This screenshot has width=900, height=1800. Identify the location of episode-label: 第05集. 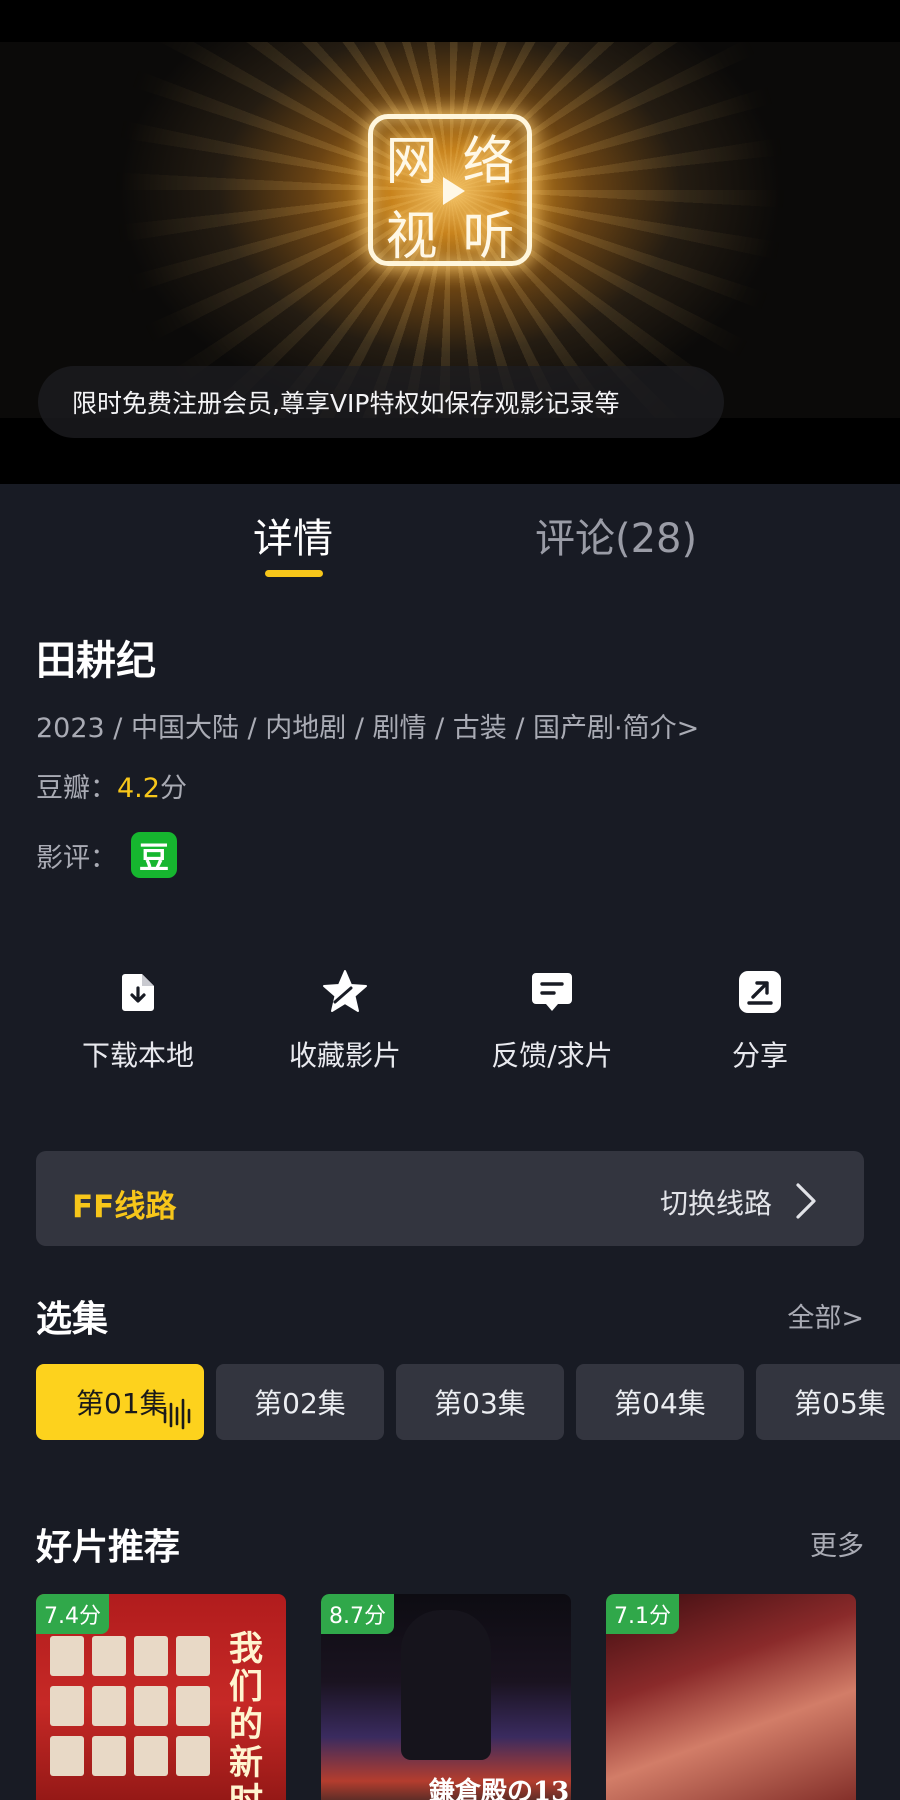
(840, 1403).